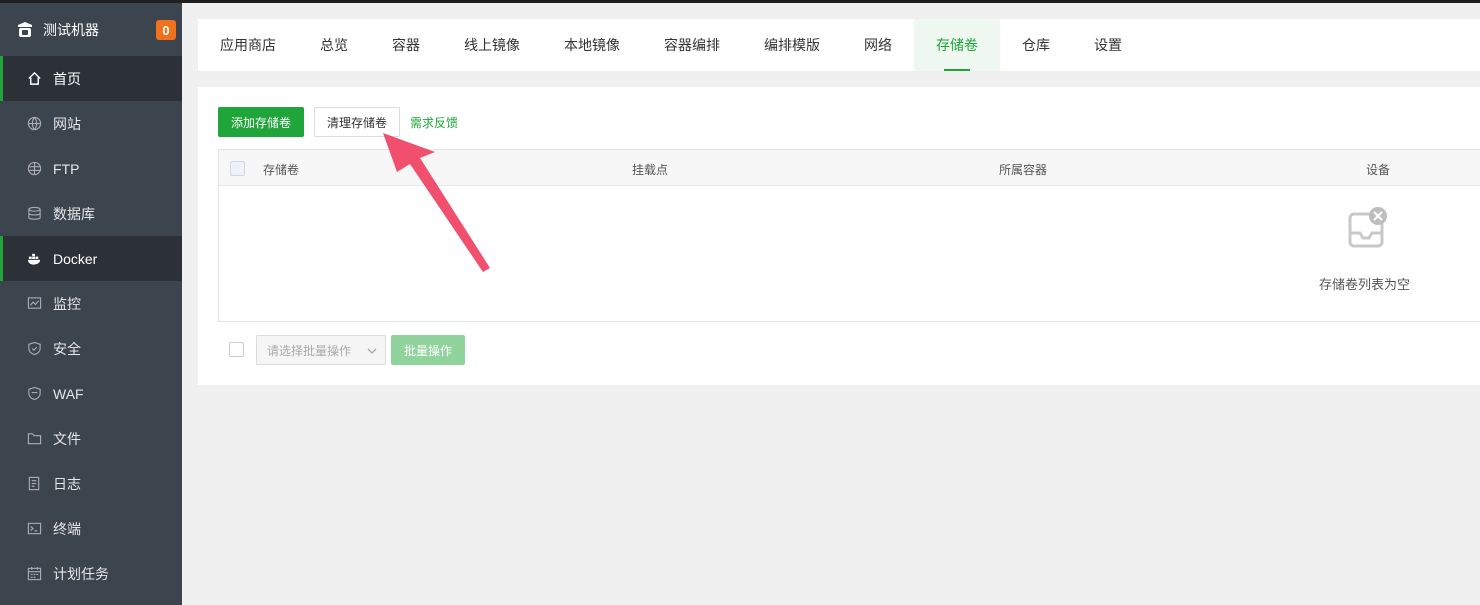 The image size is (1480, 605). Describe the element at coordinates (166, 30) in the screenshot. I see `notification-badge: 0` at that location.